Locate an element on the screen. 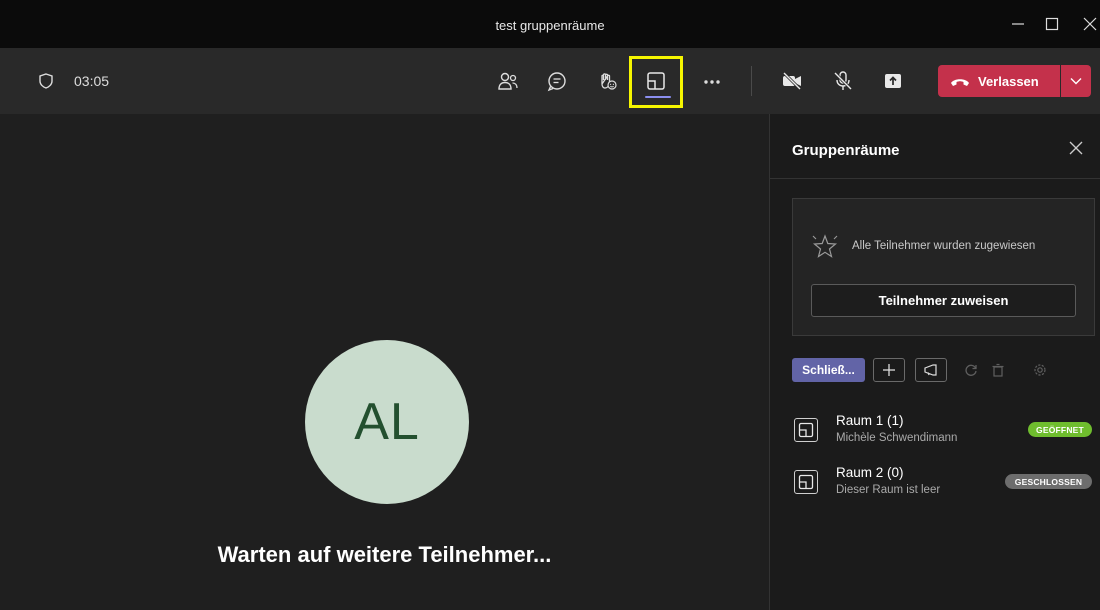  leave-options-button is located at coordinates (1076, 81).